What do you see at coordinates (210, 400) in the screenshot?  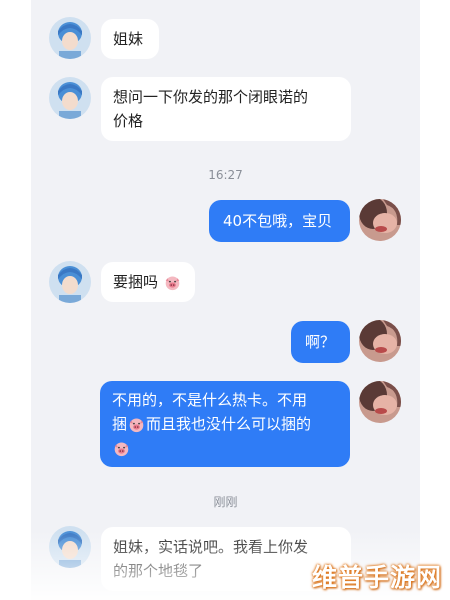 I see `message-text-line: 不用的，不是什么热卡。不用` at bounding box center [210, 400].